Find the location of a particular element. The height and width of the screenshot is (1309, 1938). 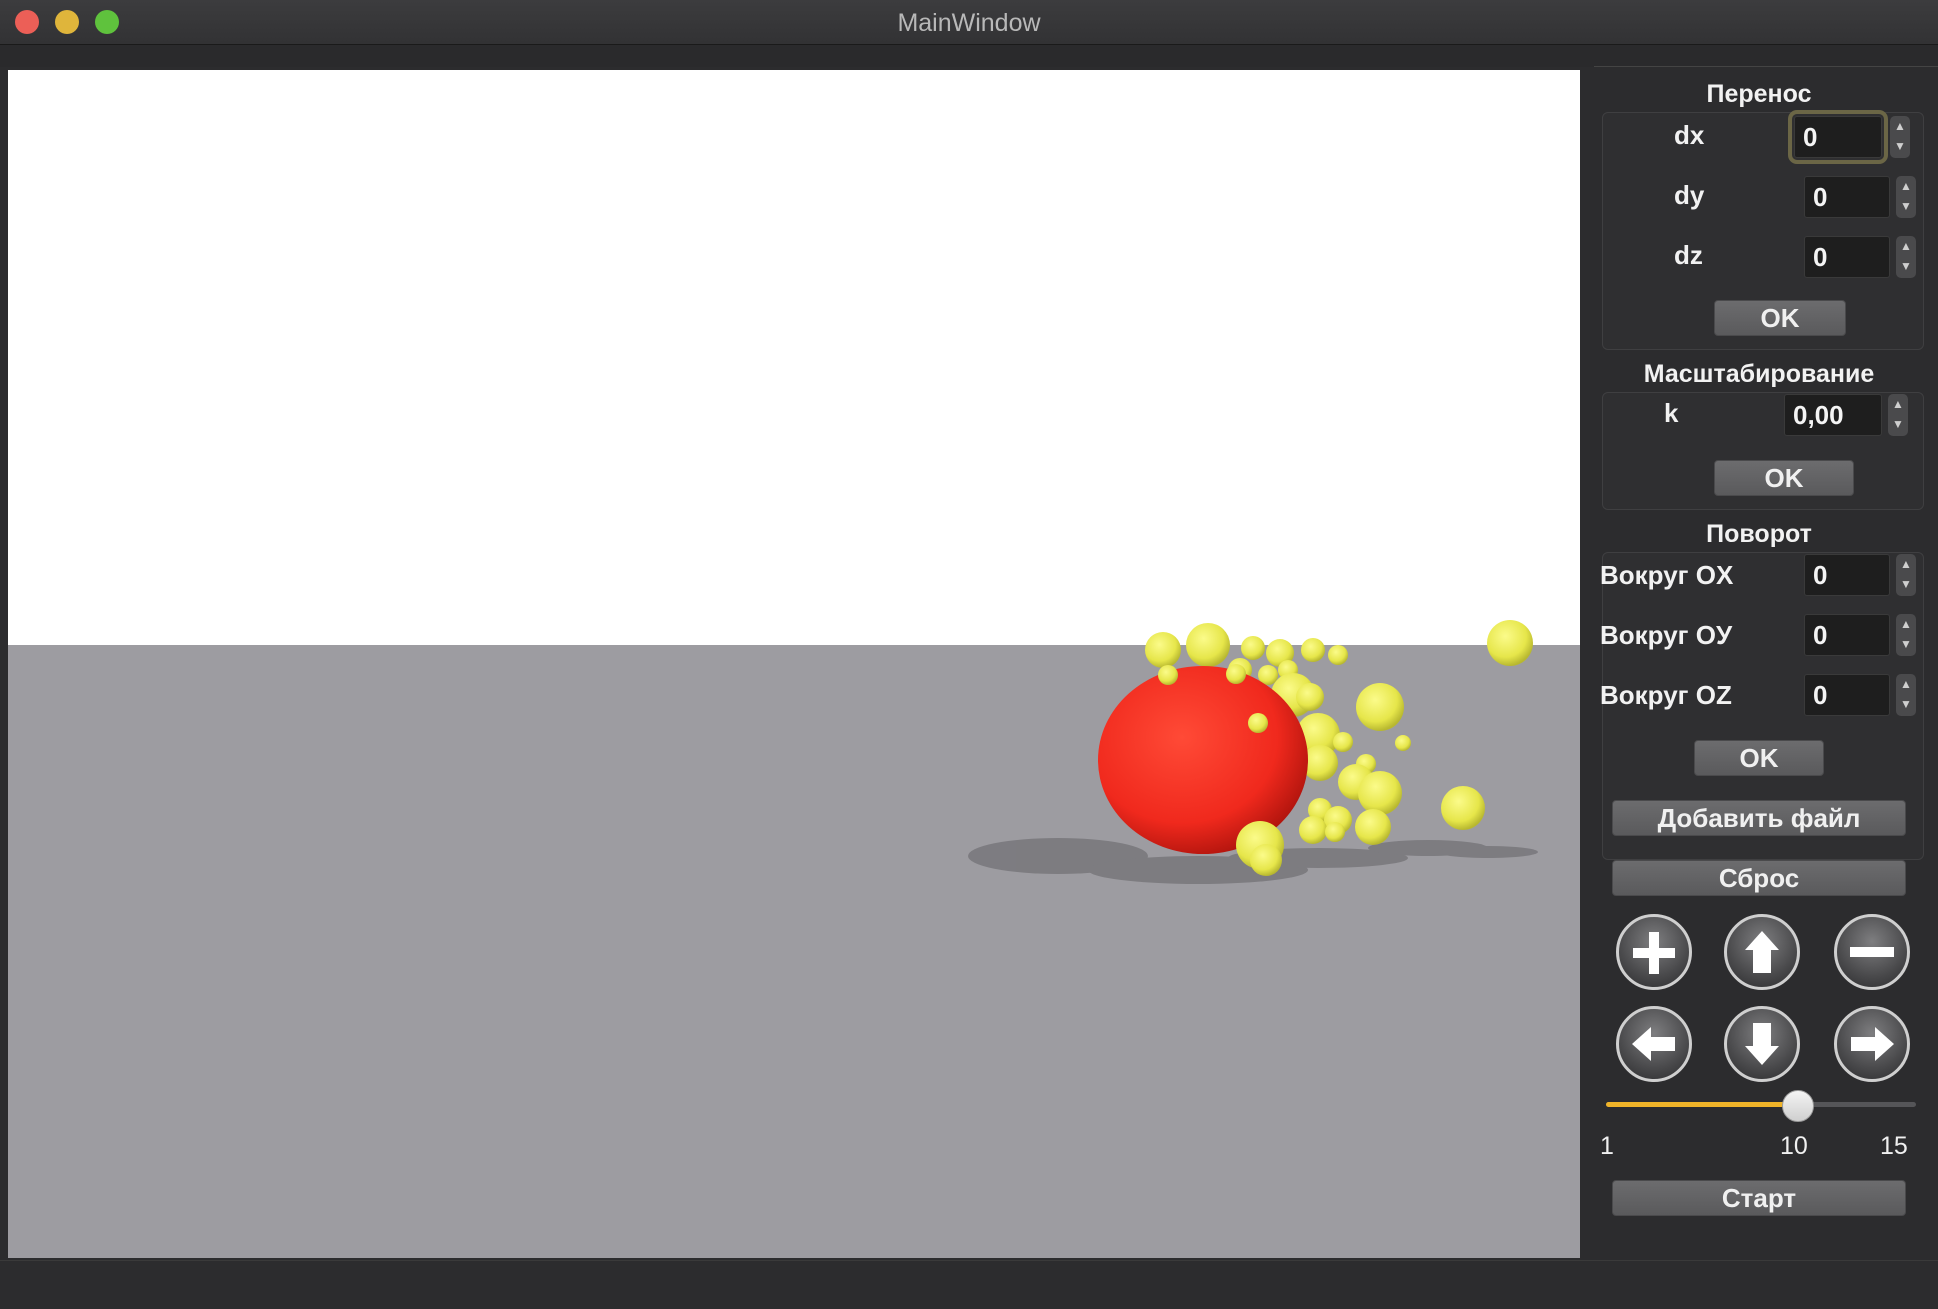

toolbar-strip is located at coordinates (969, 56).